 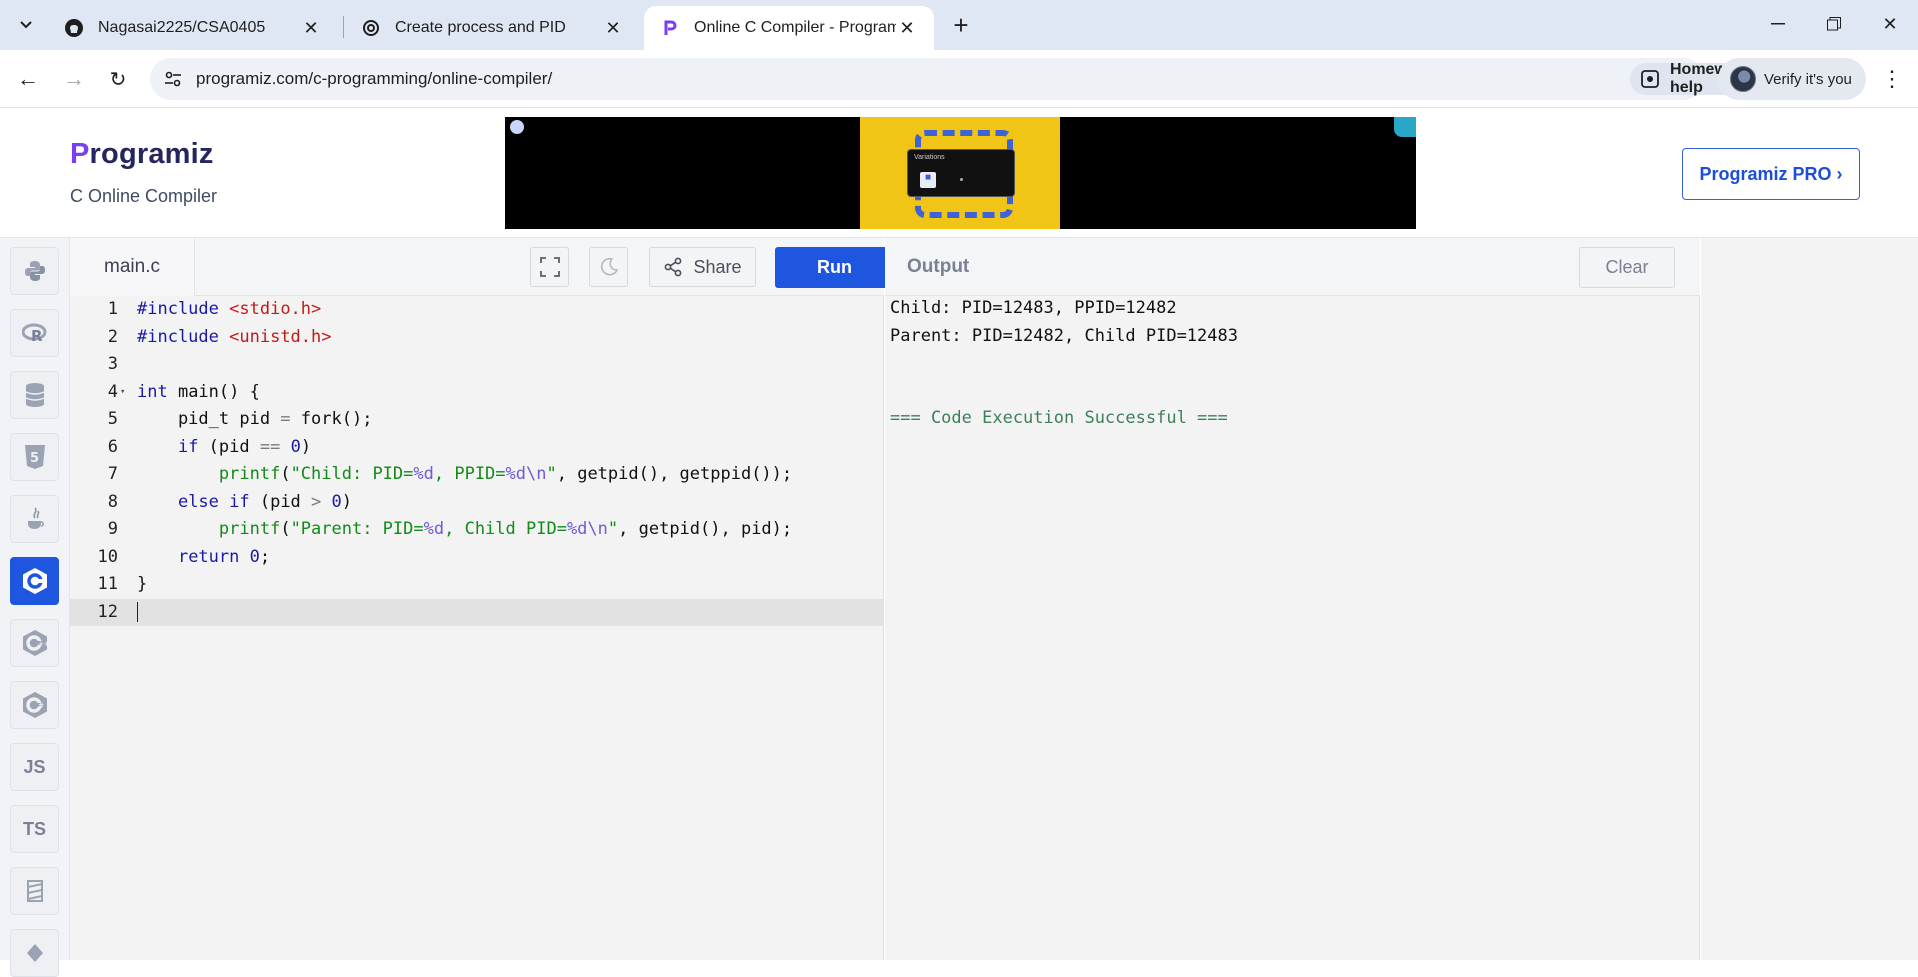 I want to click on code-line: 4 ▾ int main() {, so click(x=477, y=393).